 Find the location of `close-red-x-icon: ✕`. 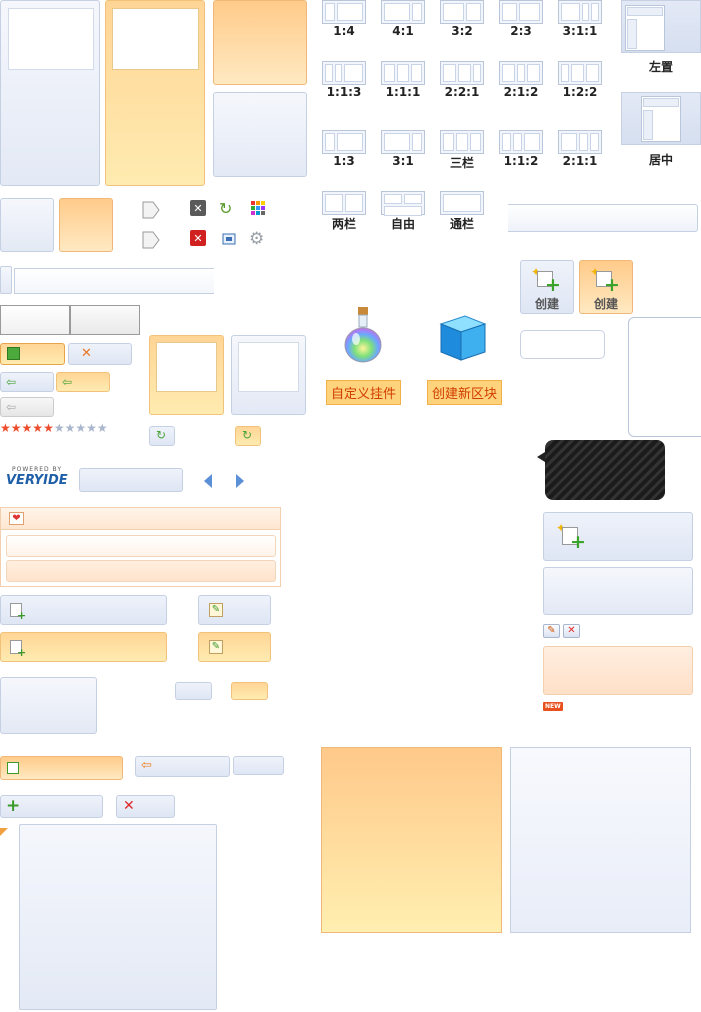

close-red-x-icon: ✕ is located at coordinates (129, 806).